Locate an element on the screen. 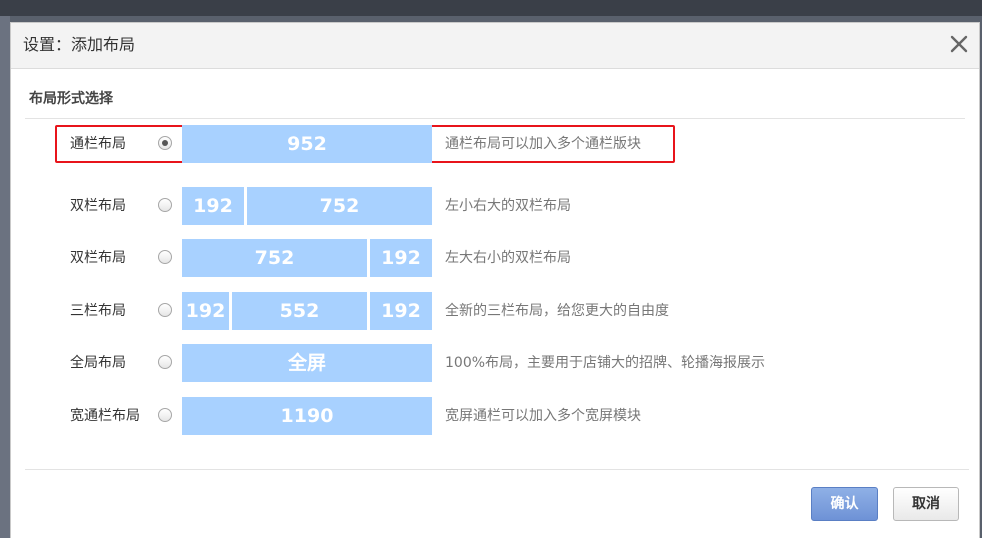  layout-preview: 192 552 192 is located at coordinates (307, 311).